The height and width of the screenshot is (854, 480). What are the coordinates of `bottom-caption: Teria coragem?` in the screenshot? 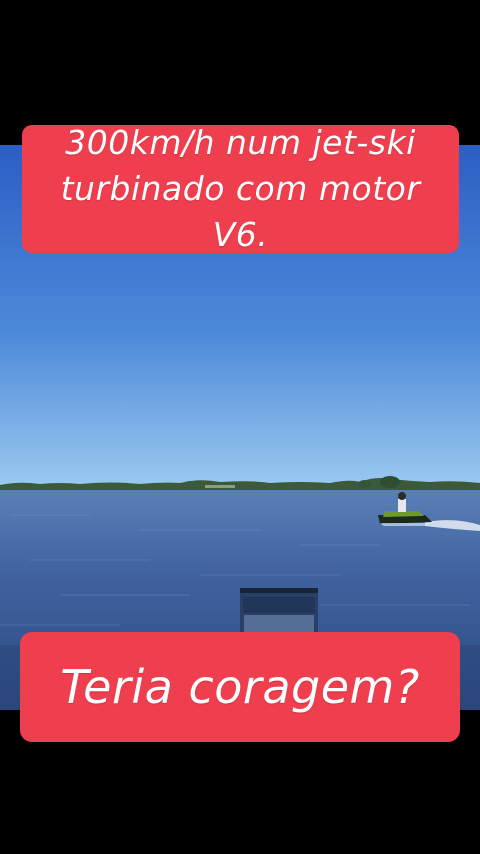 It's located at (240, 687).